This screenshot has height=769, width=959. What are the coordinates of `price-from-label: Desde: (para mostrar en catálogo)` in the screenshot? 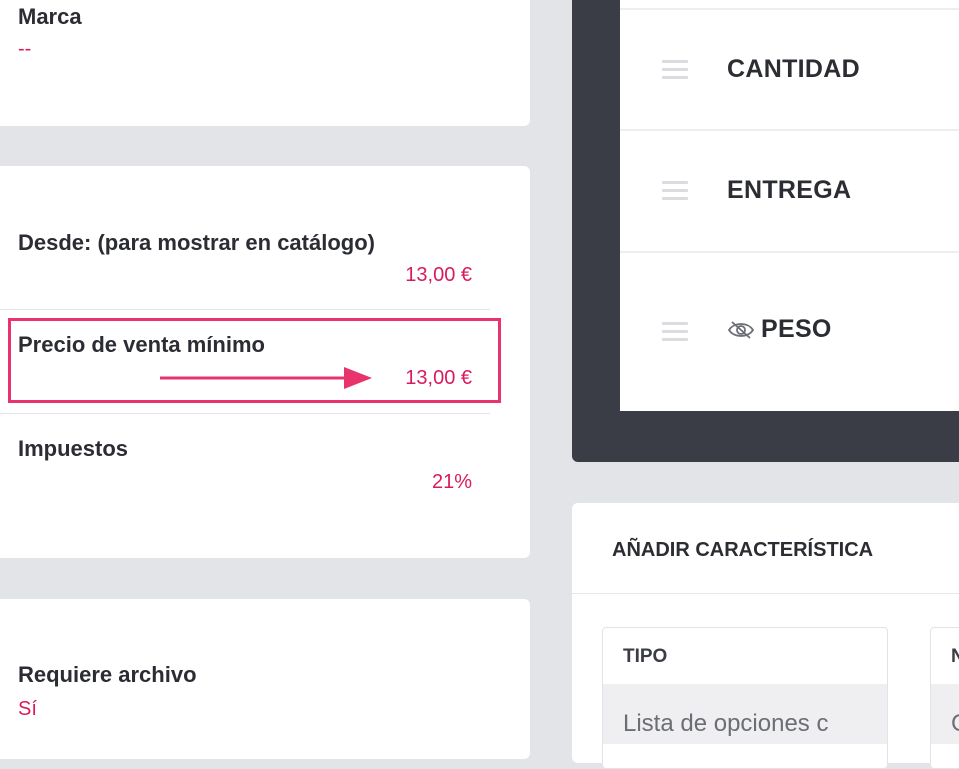 It's located at (196, 242).